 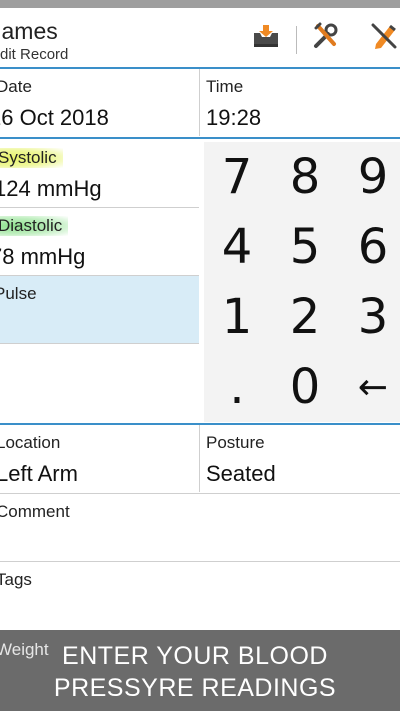 I want to click on pulse-field: Pulse, so click(x=99, y=309).